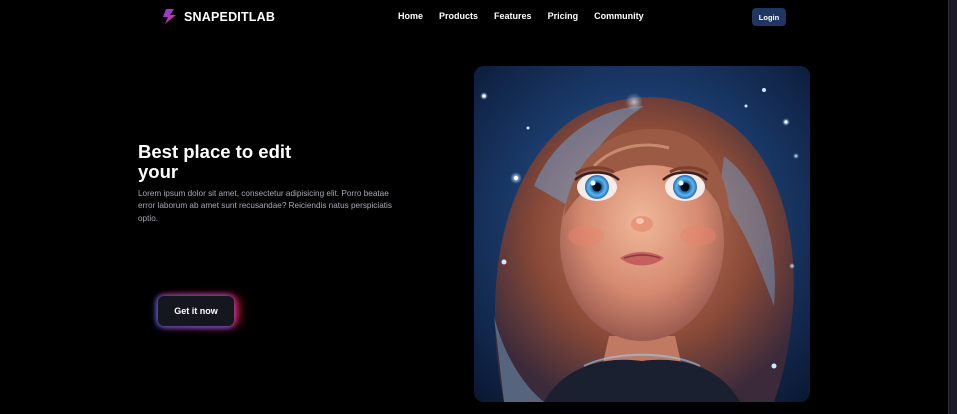 This screenshot has width=957, height=414. What do you see at coordinates (948, 207) in the screenshot?
I see `scrollbar-edge` at bounding box center [948, 207].